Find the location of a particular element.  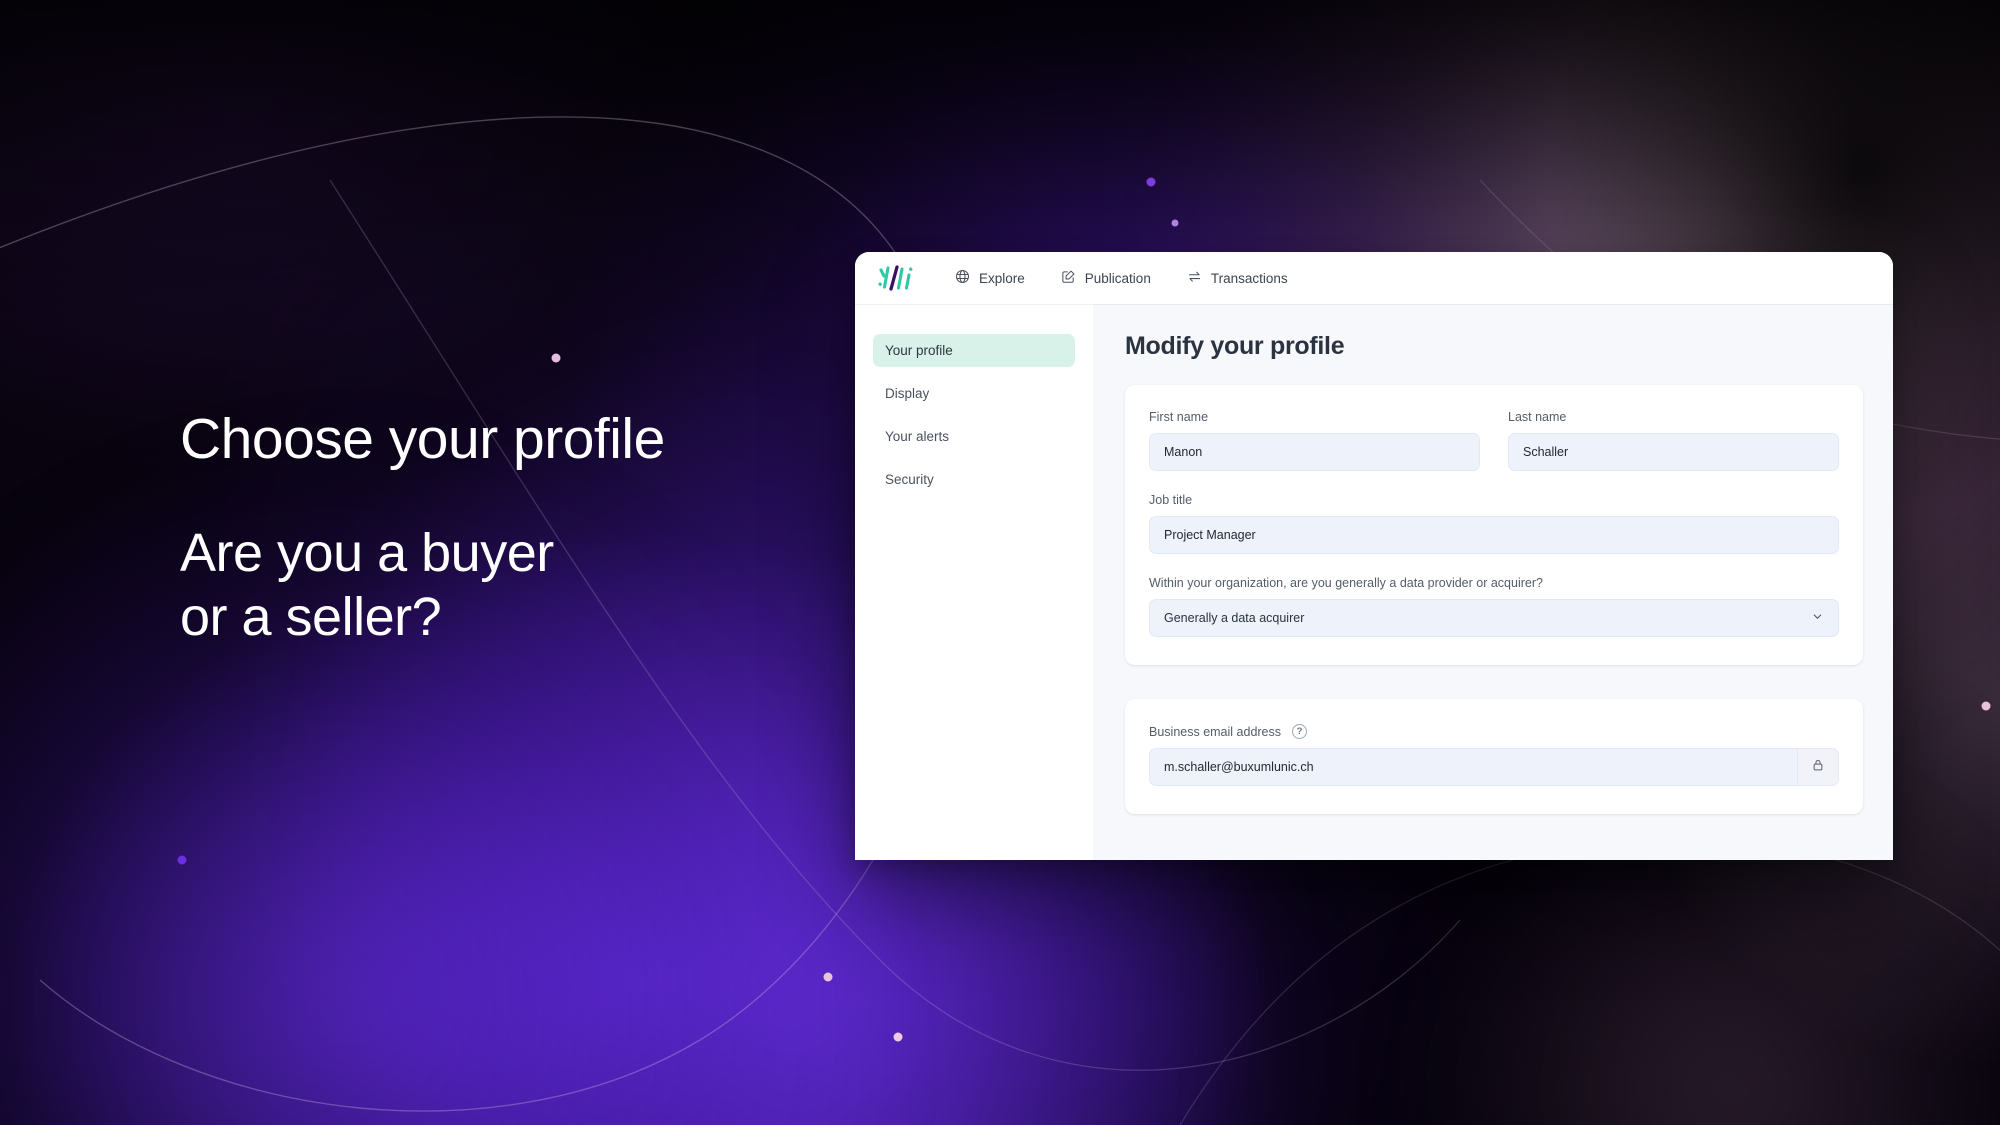

sidebar-item-security-label: Security is located at coordinates (909, 479).